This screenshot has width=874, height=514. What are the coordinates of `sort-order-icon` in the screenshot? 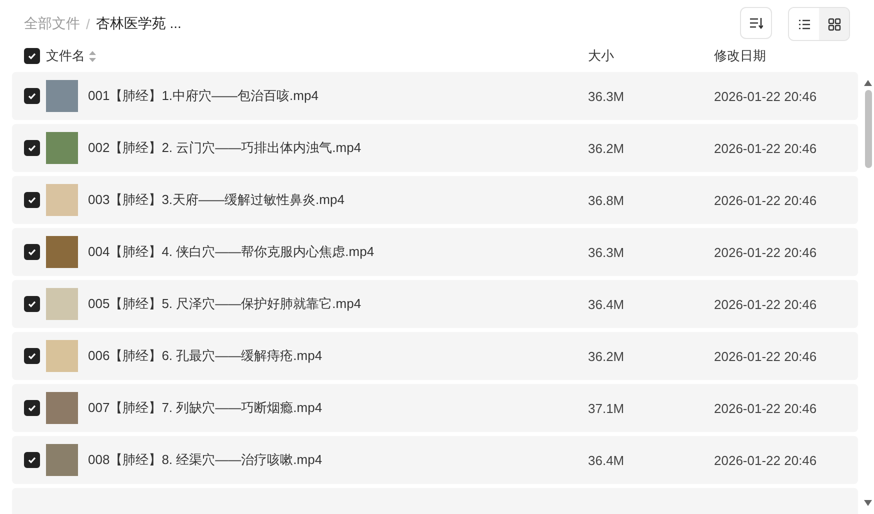 It's located at (756, 23).